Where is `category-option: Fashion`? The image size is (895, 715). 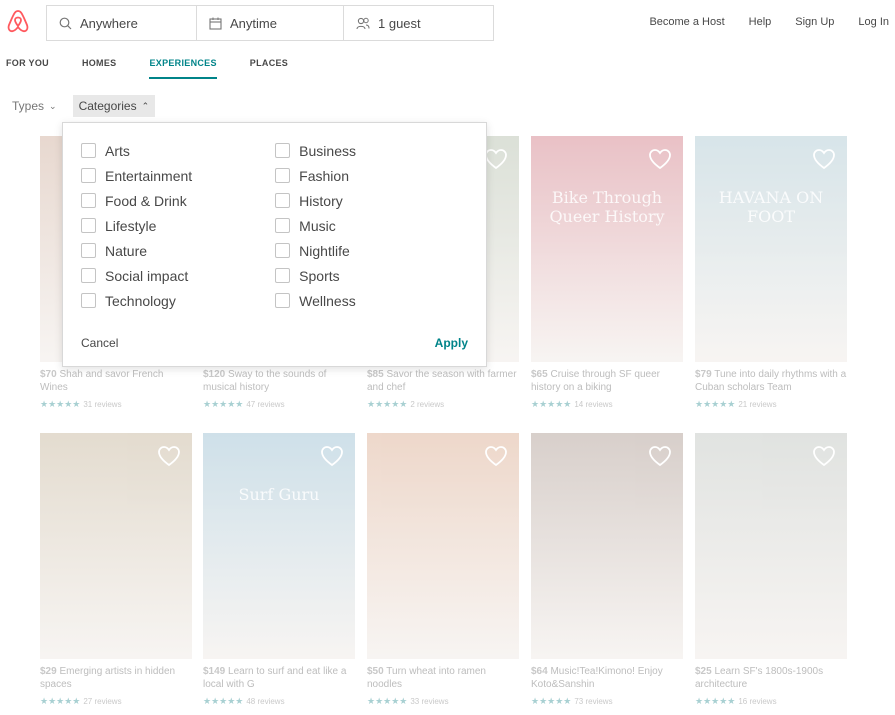 category-option: Fashion is located at coordinates (315, 175).